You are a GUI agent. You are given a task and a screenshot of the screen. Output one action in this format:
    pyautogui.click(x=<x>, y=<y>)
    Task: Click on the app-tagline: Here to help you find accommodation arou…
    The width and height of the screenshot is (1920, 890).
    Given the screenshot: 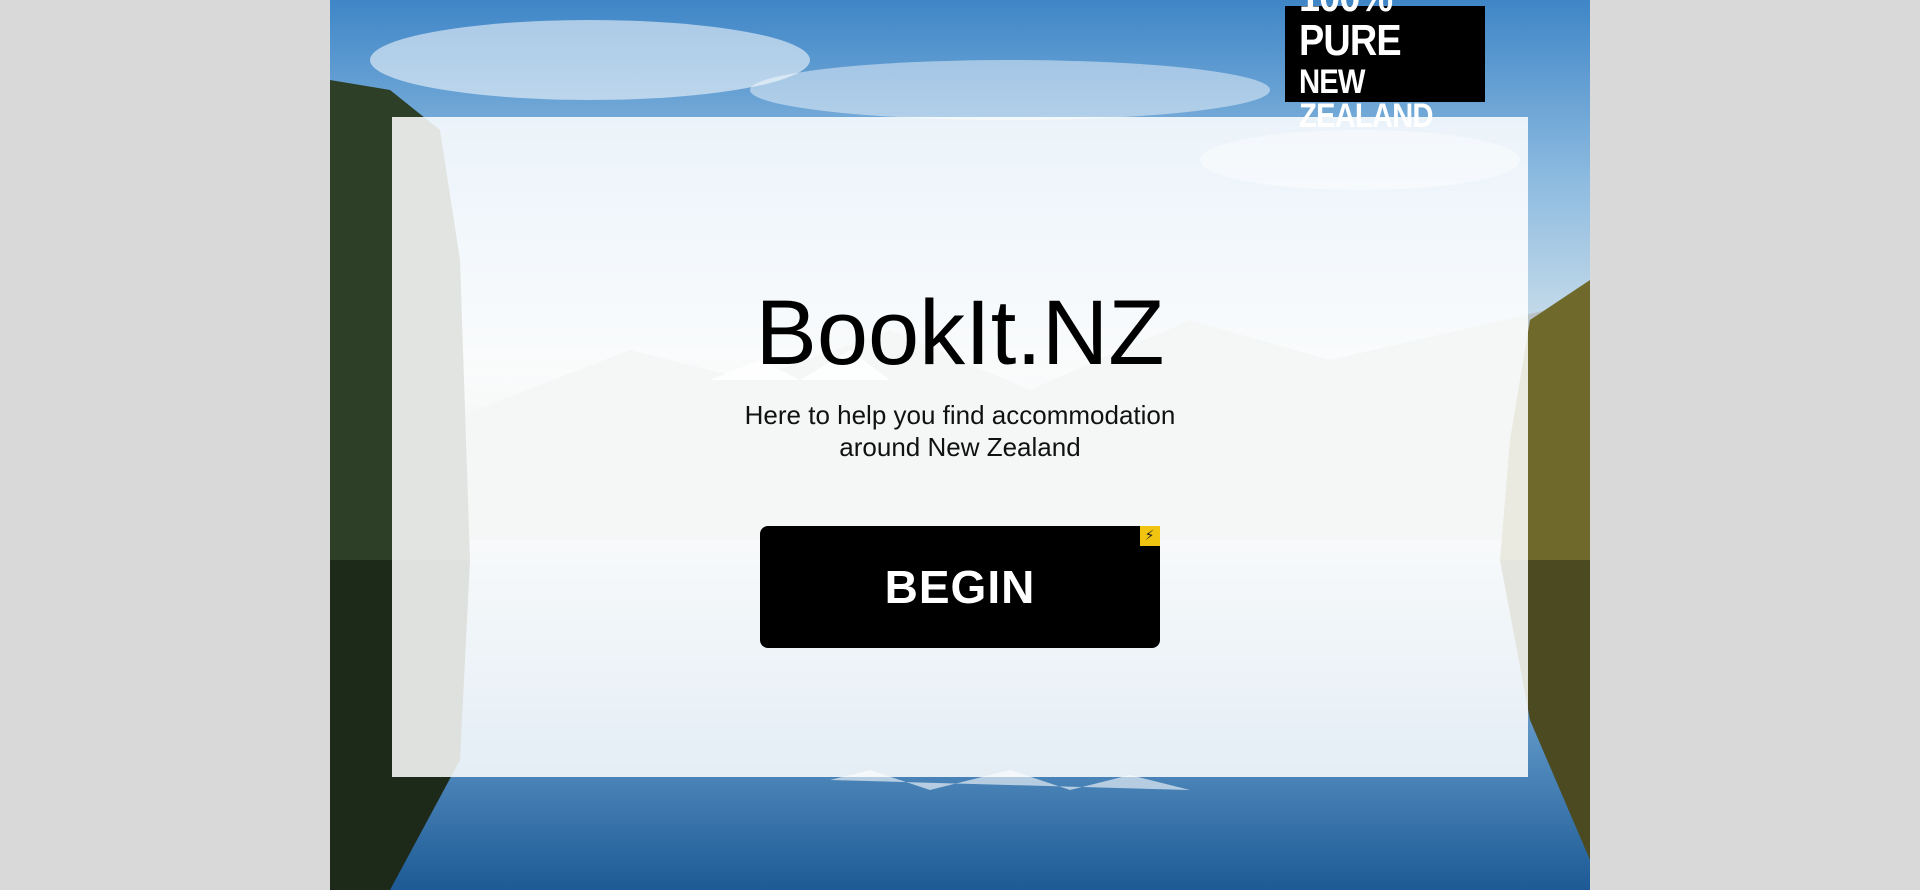 What is the action you would take?
    pyautogui.click(x=960, y=431)
    